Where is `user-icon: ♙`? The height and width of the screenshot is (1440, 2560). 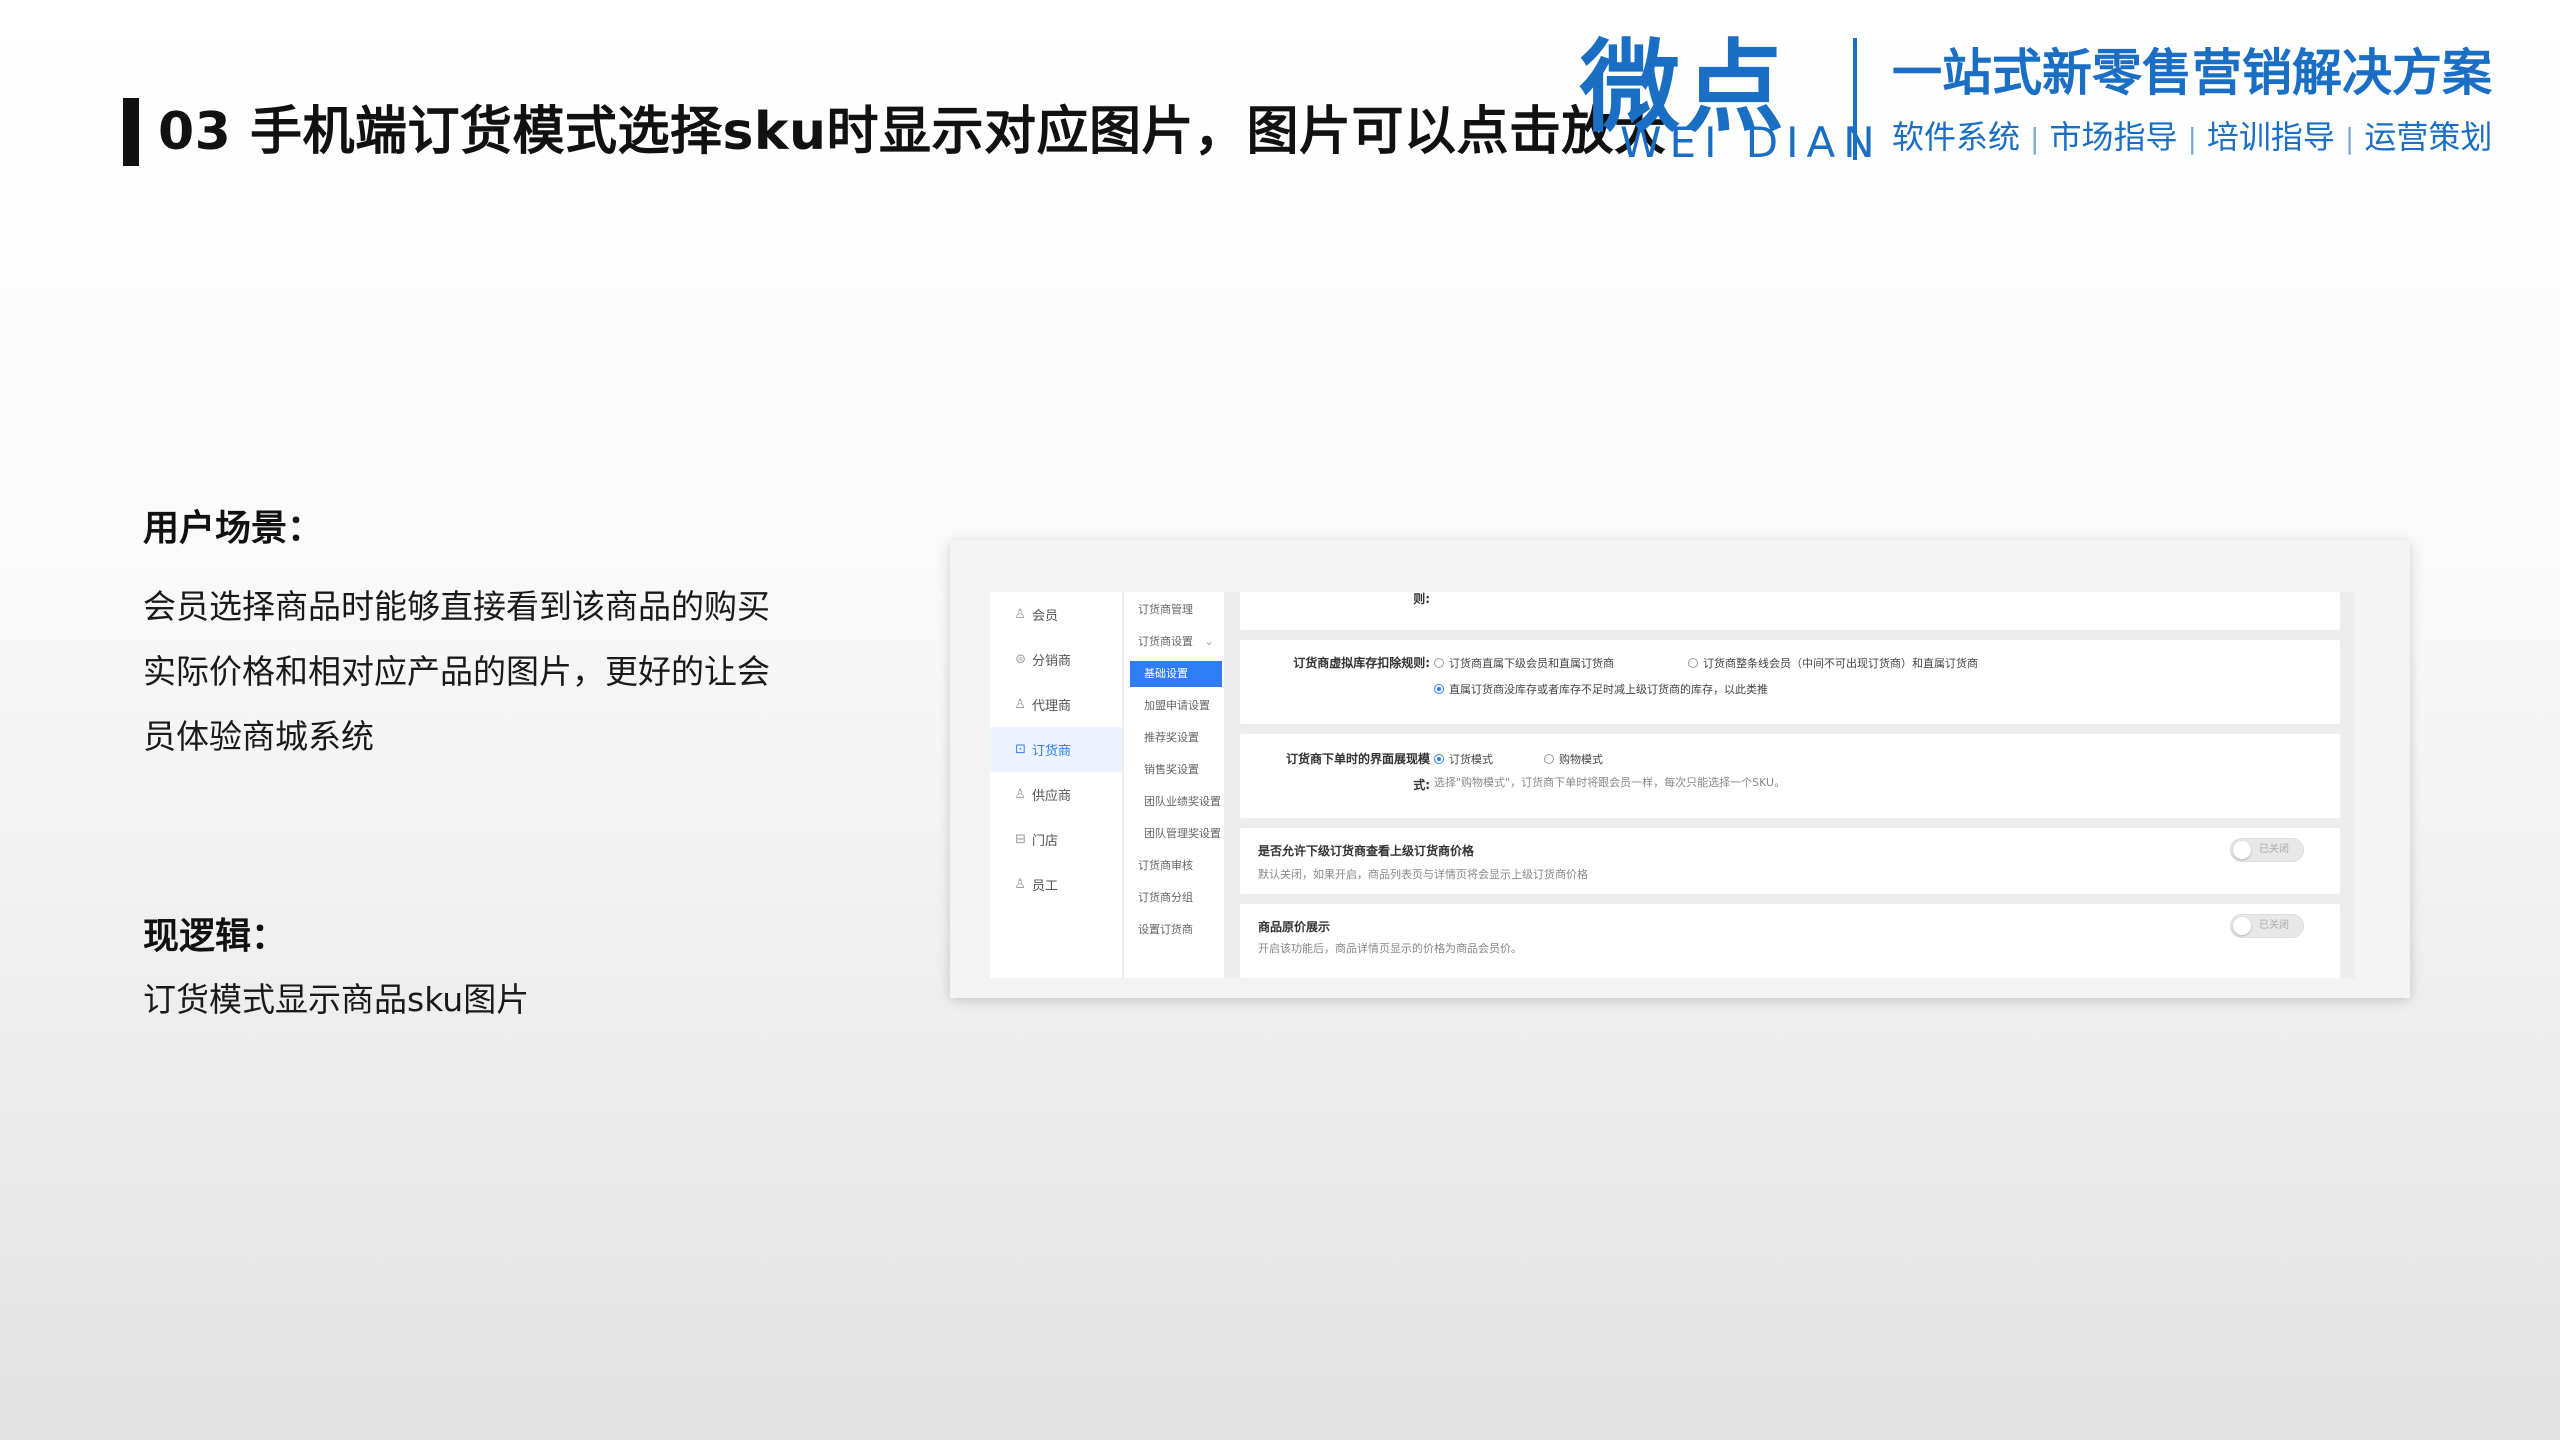
user-icon: ♙ is located at coordinates (1020, 614).